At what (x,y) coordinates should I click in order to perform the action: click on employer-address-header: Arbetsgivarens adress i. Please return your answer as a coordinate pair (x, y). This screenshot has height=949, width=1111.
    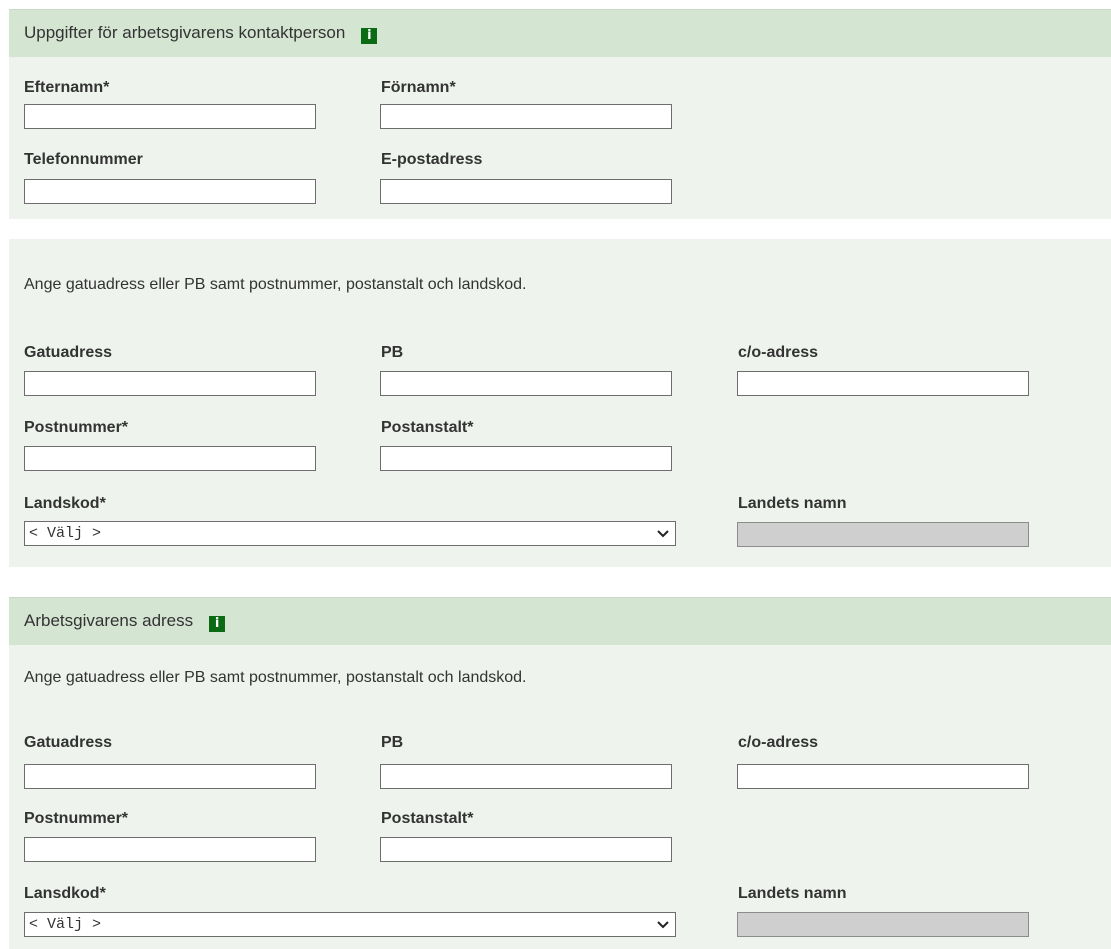
    Looking at the image, I should click on (560, 621).